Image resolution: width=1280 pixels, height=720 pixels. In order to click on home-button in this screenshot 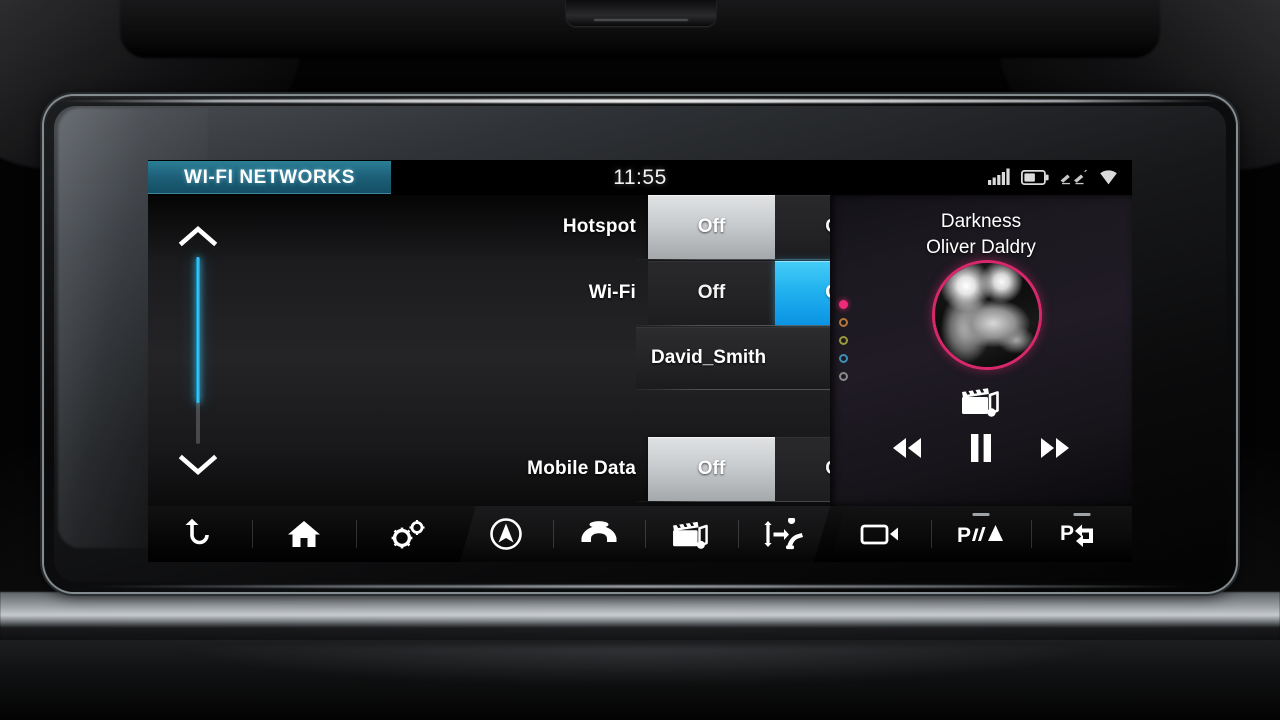, I will do `click(304, 534)`.